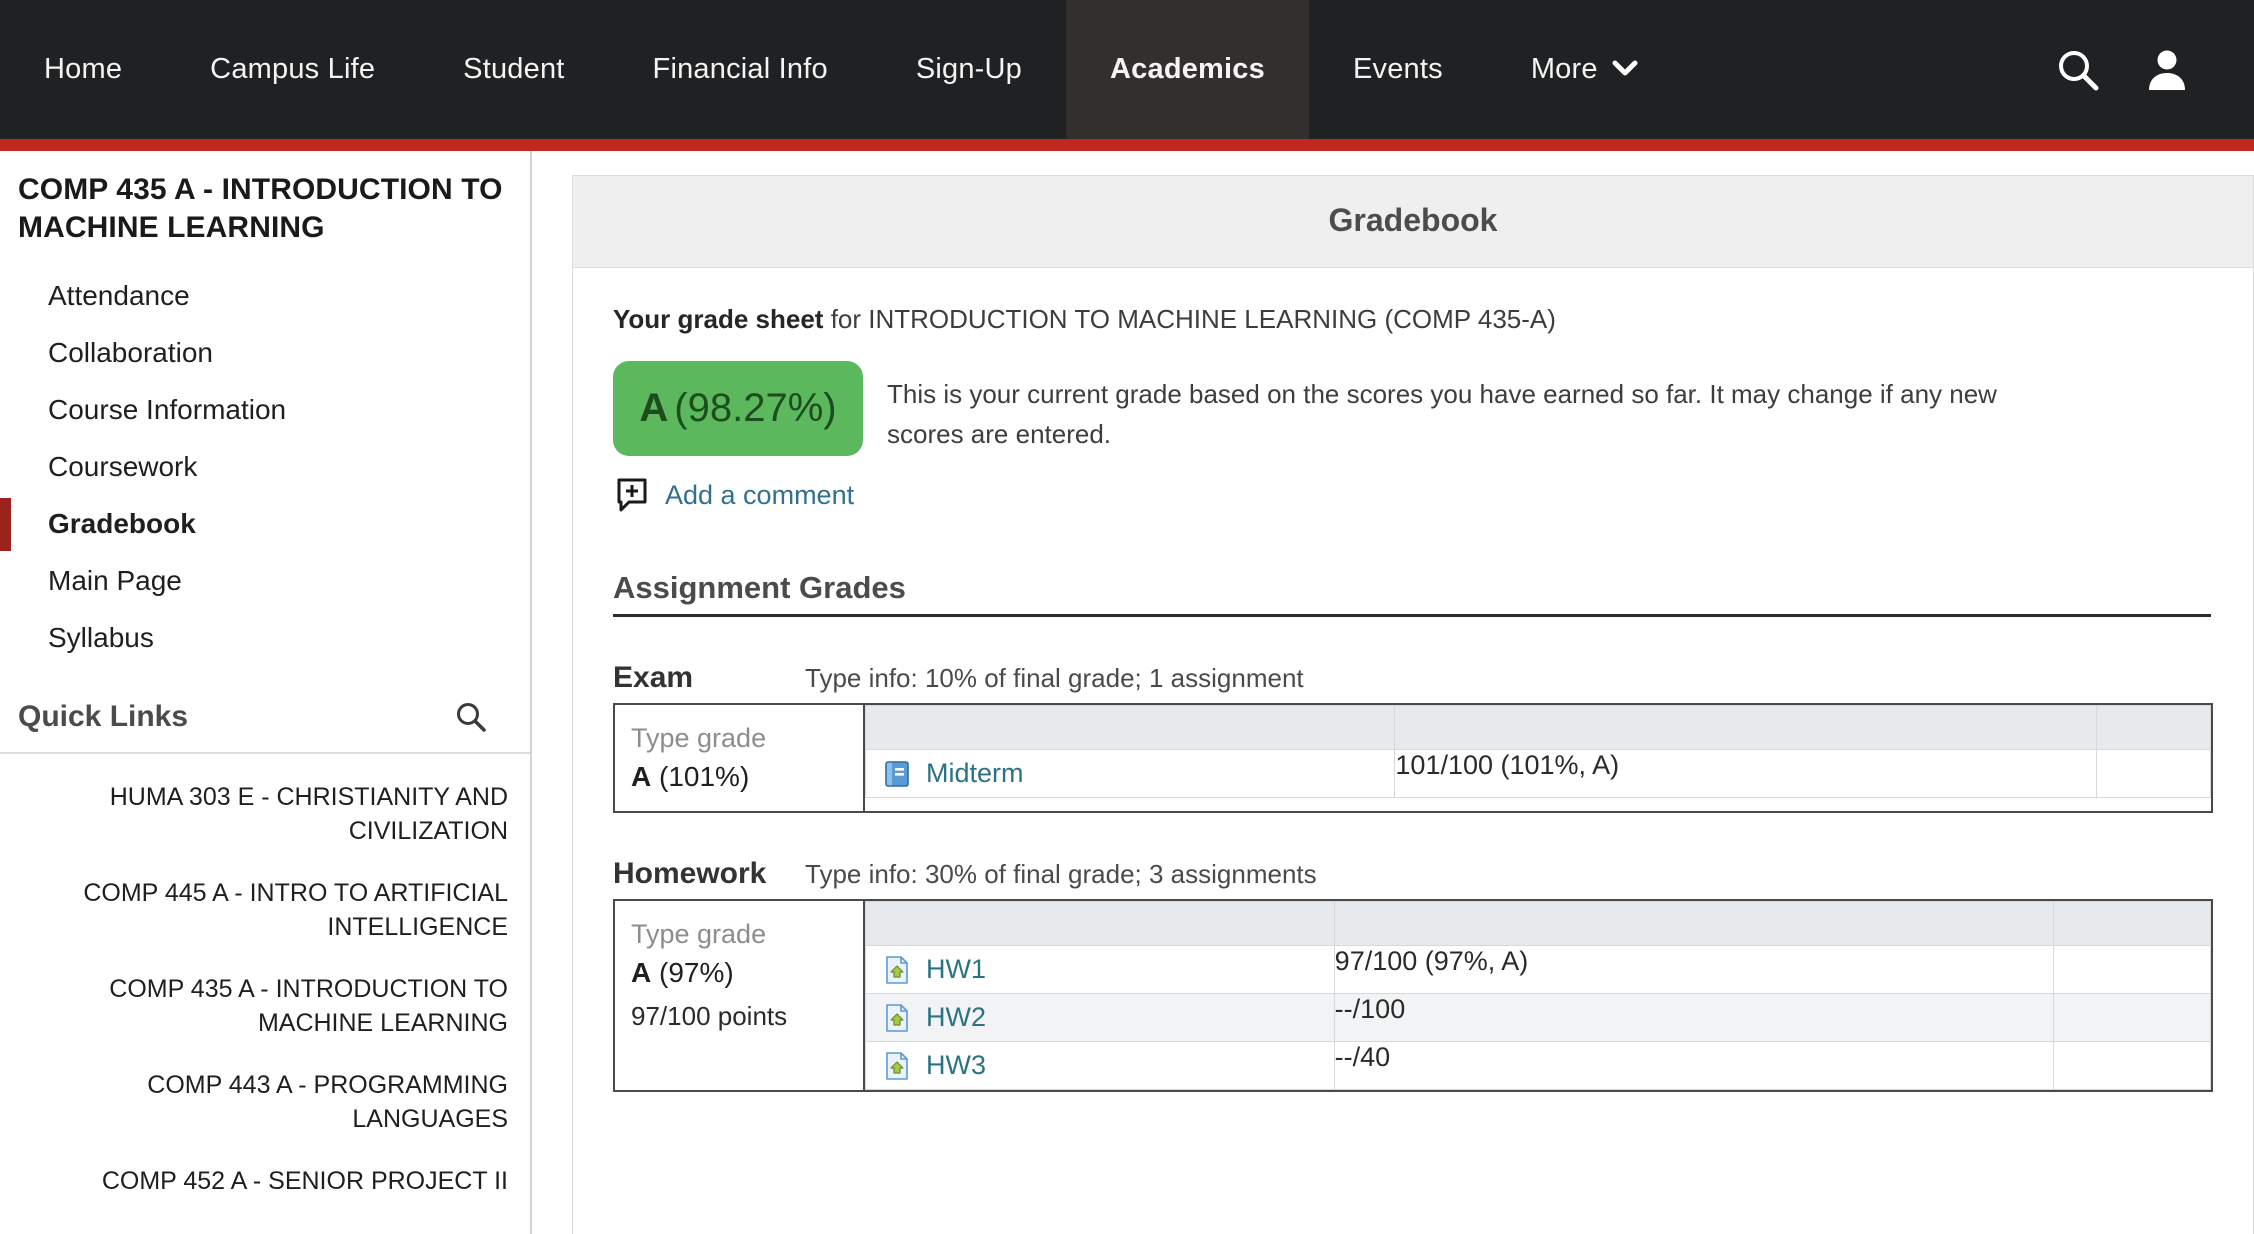 The image size is (2254, 1234). Describe the element at coordinates (654, 408) in the screenshot. I see `overall-grade-letter: A` at that location.